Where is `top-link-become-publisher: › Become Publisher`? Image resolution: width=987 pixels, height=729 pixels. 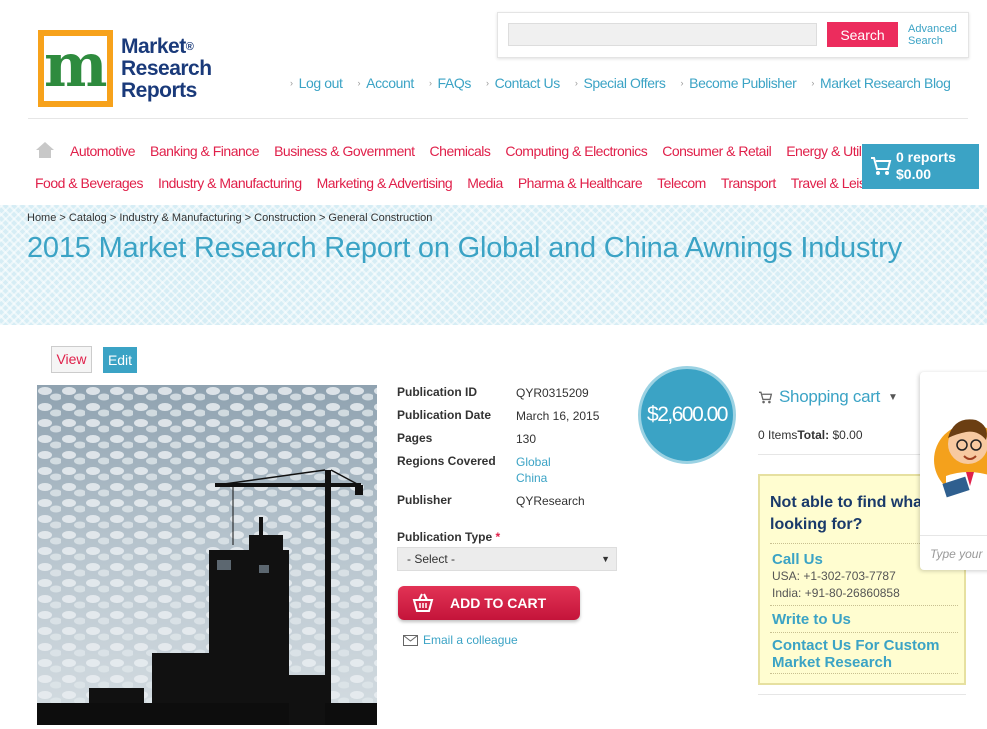 top-link-become-publisher: › Become Publisher is located at coordinates (739, 83).